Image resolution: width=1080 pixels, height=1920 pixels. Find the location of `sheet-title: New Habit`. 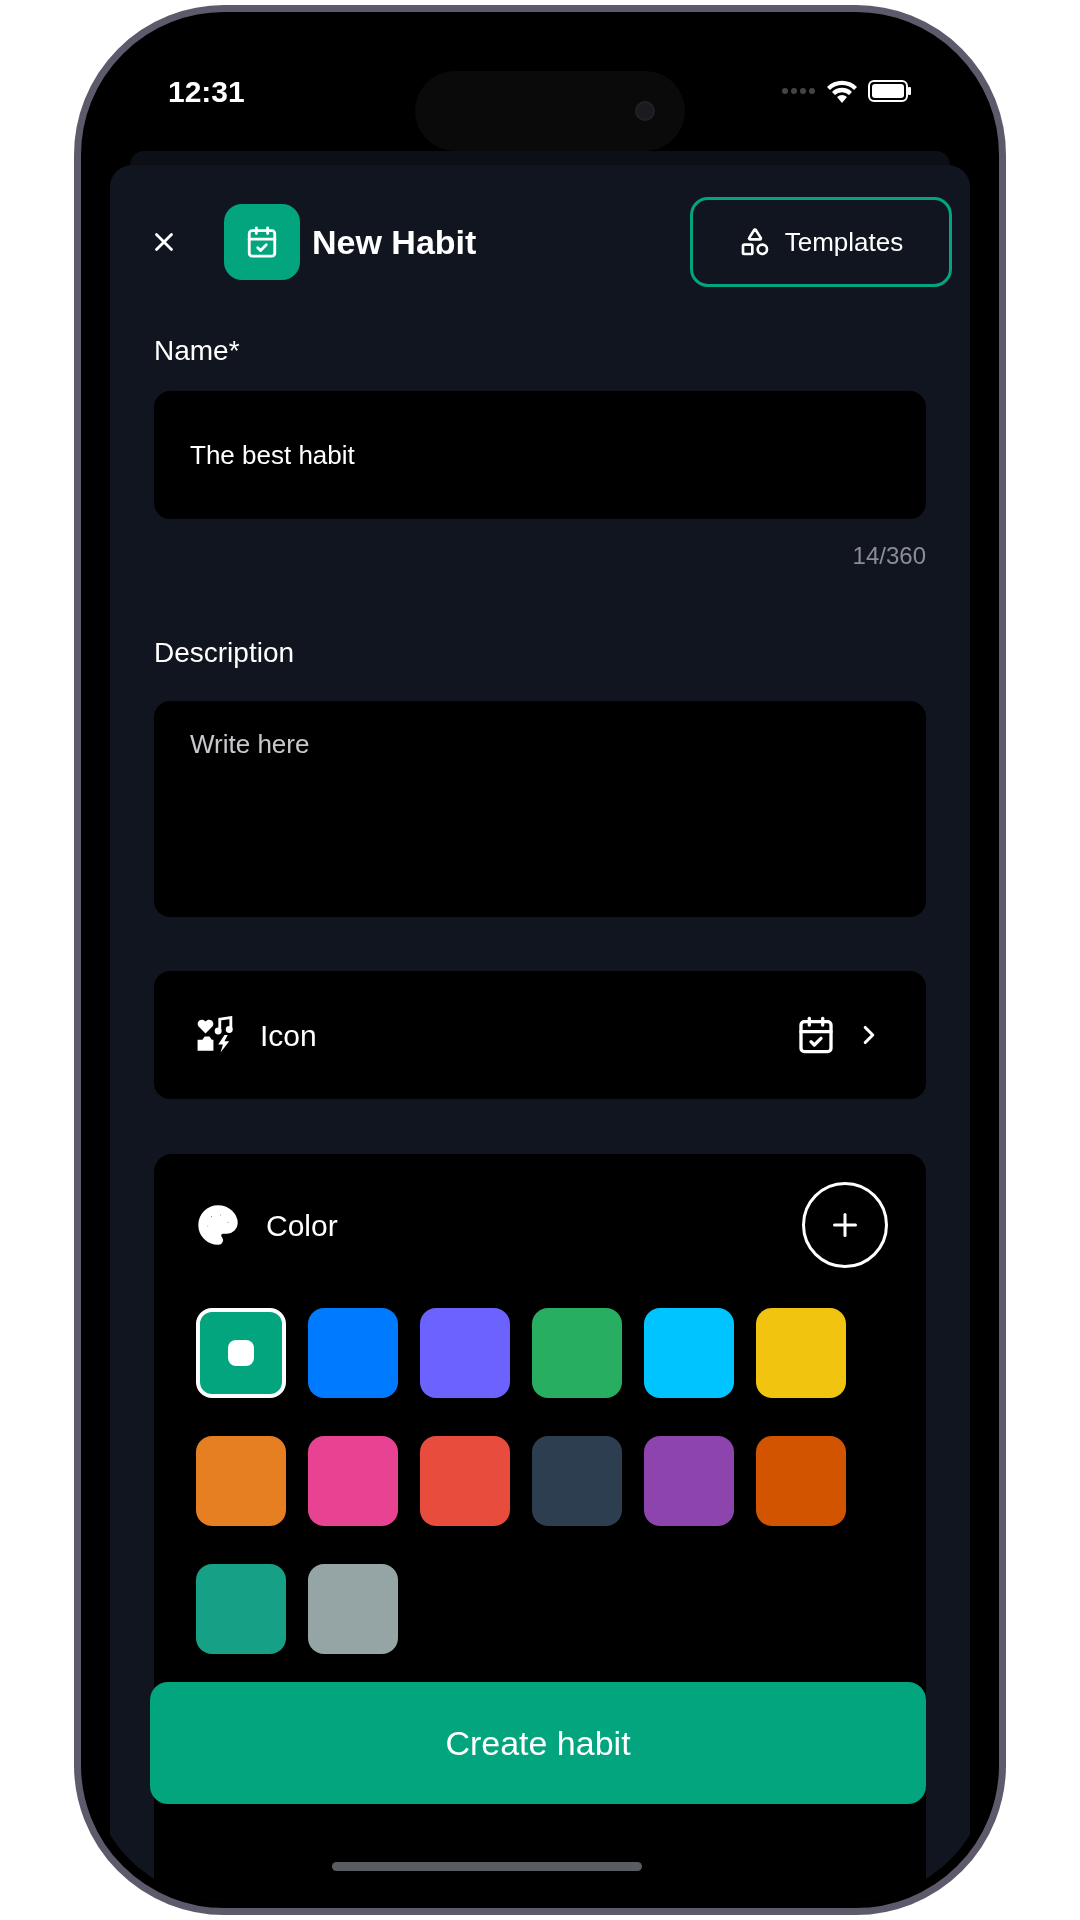

sheet-title: New Habit is located at coordinates (394, 242).